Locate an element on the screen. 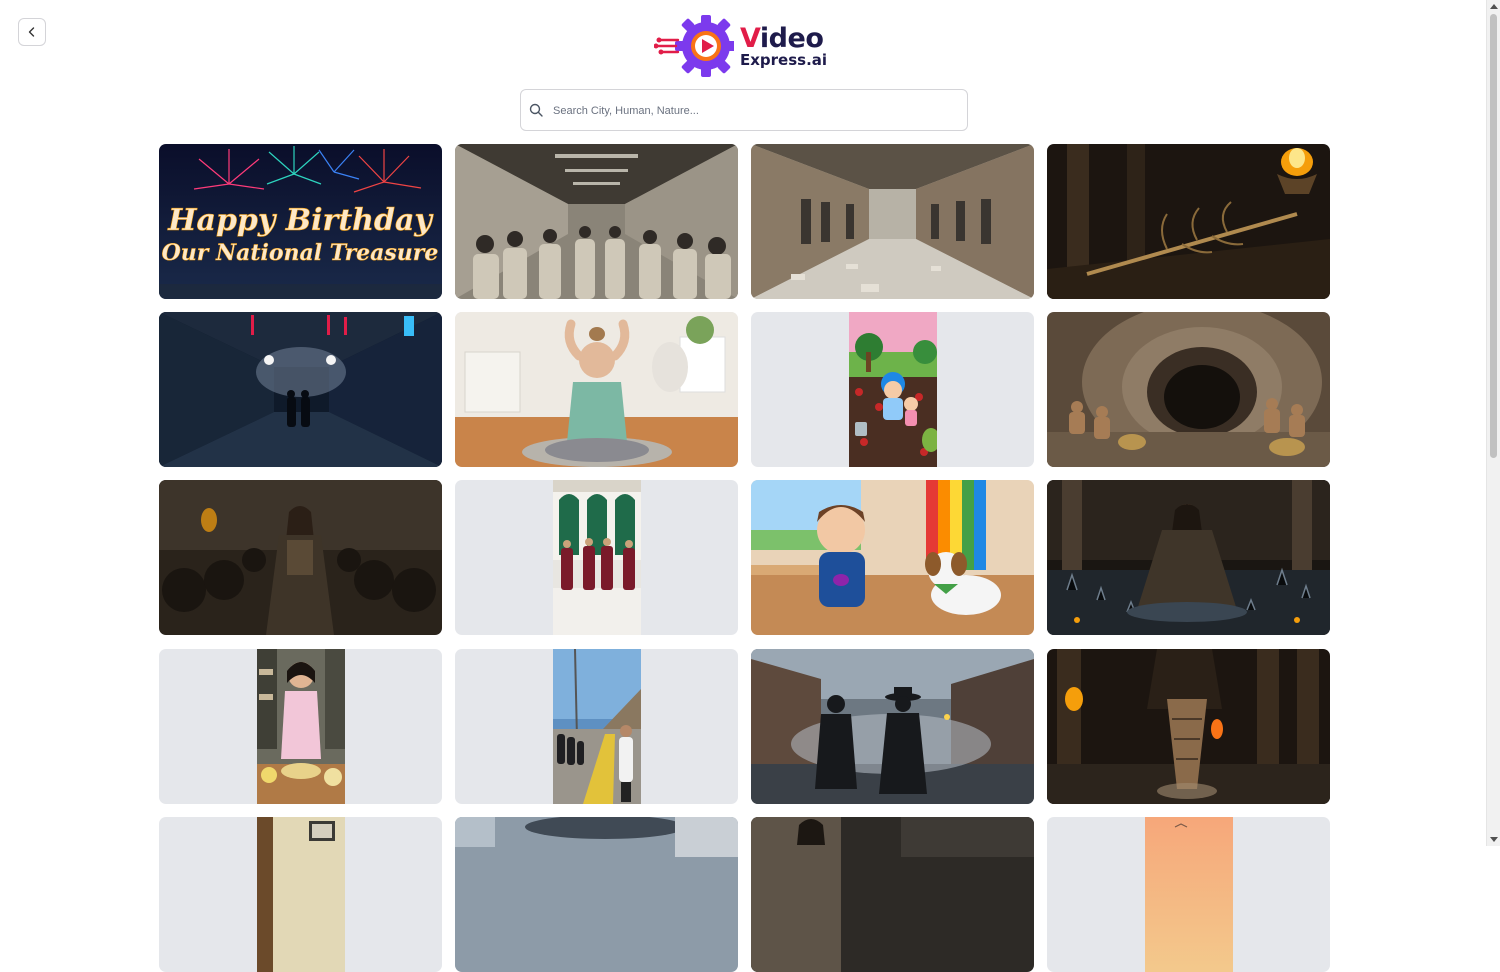 This screenshot has width=1500, height=972. gallery-tile-dark-corridor is located at coordinates (300, 389).